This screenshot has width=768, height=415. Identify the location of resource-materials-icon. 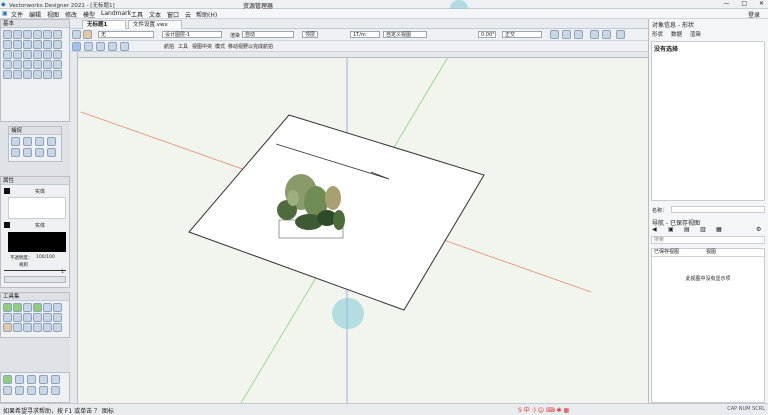
(19, 379).